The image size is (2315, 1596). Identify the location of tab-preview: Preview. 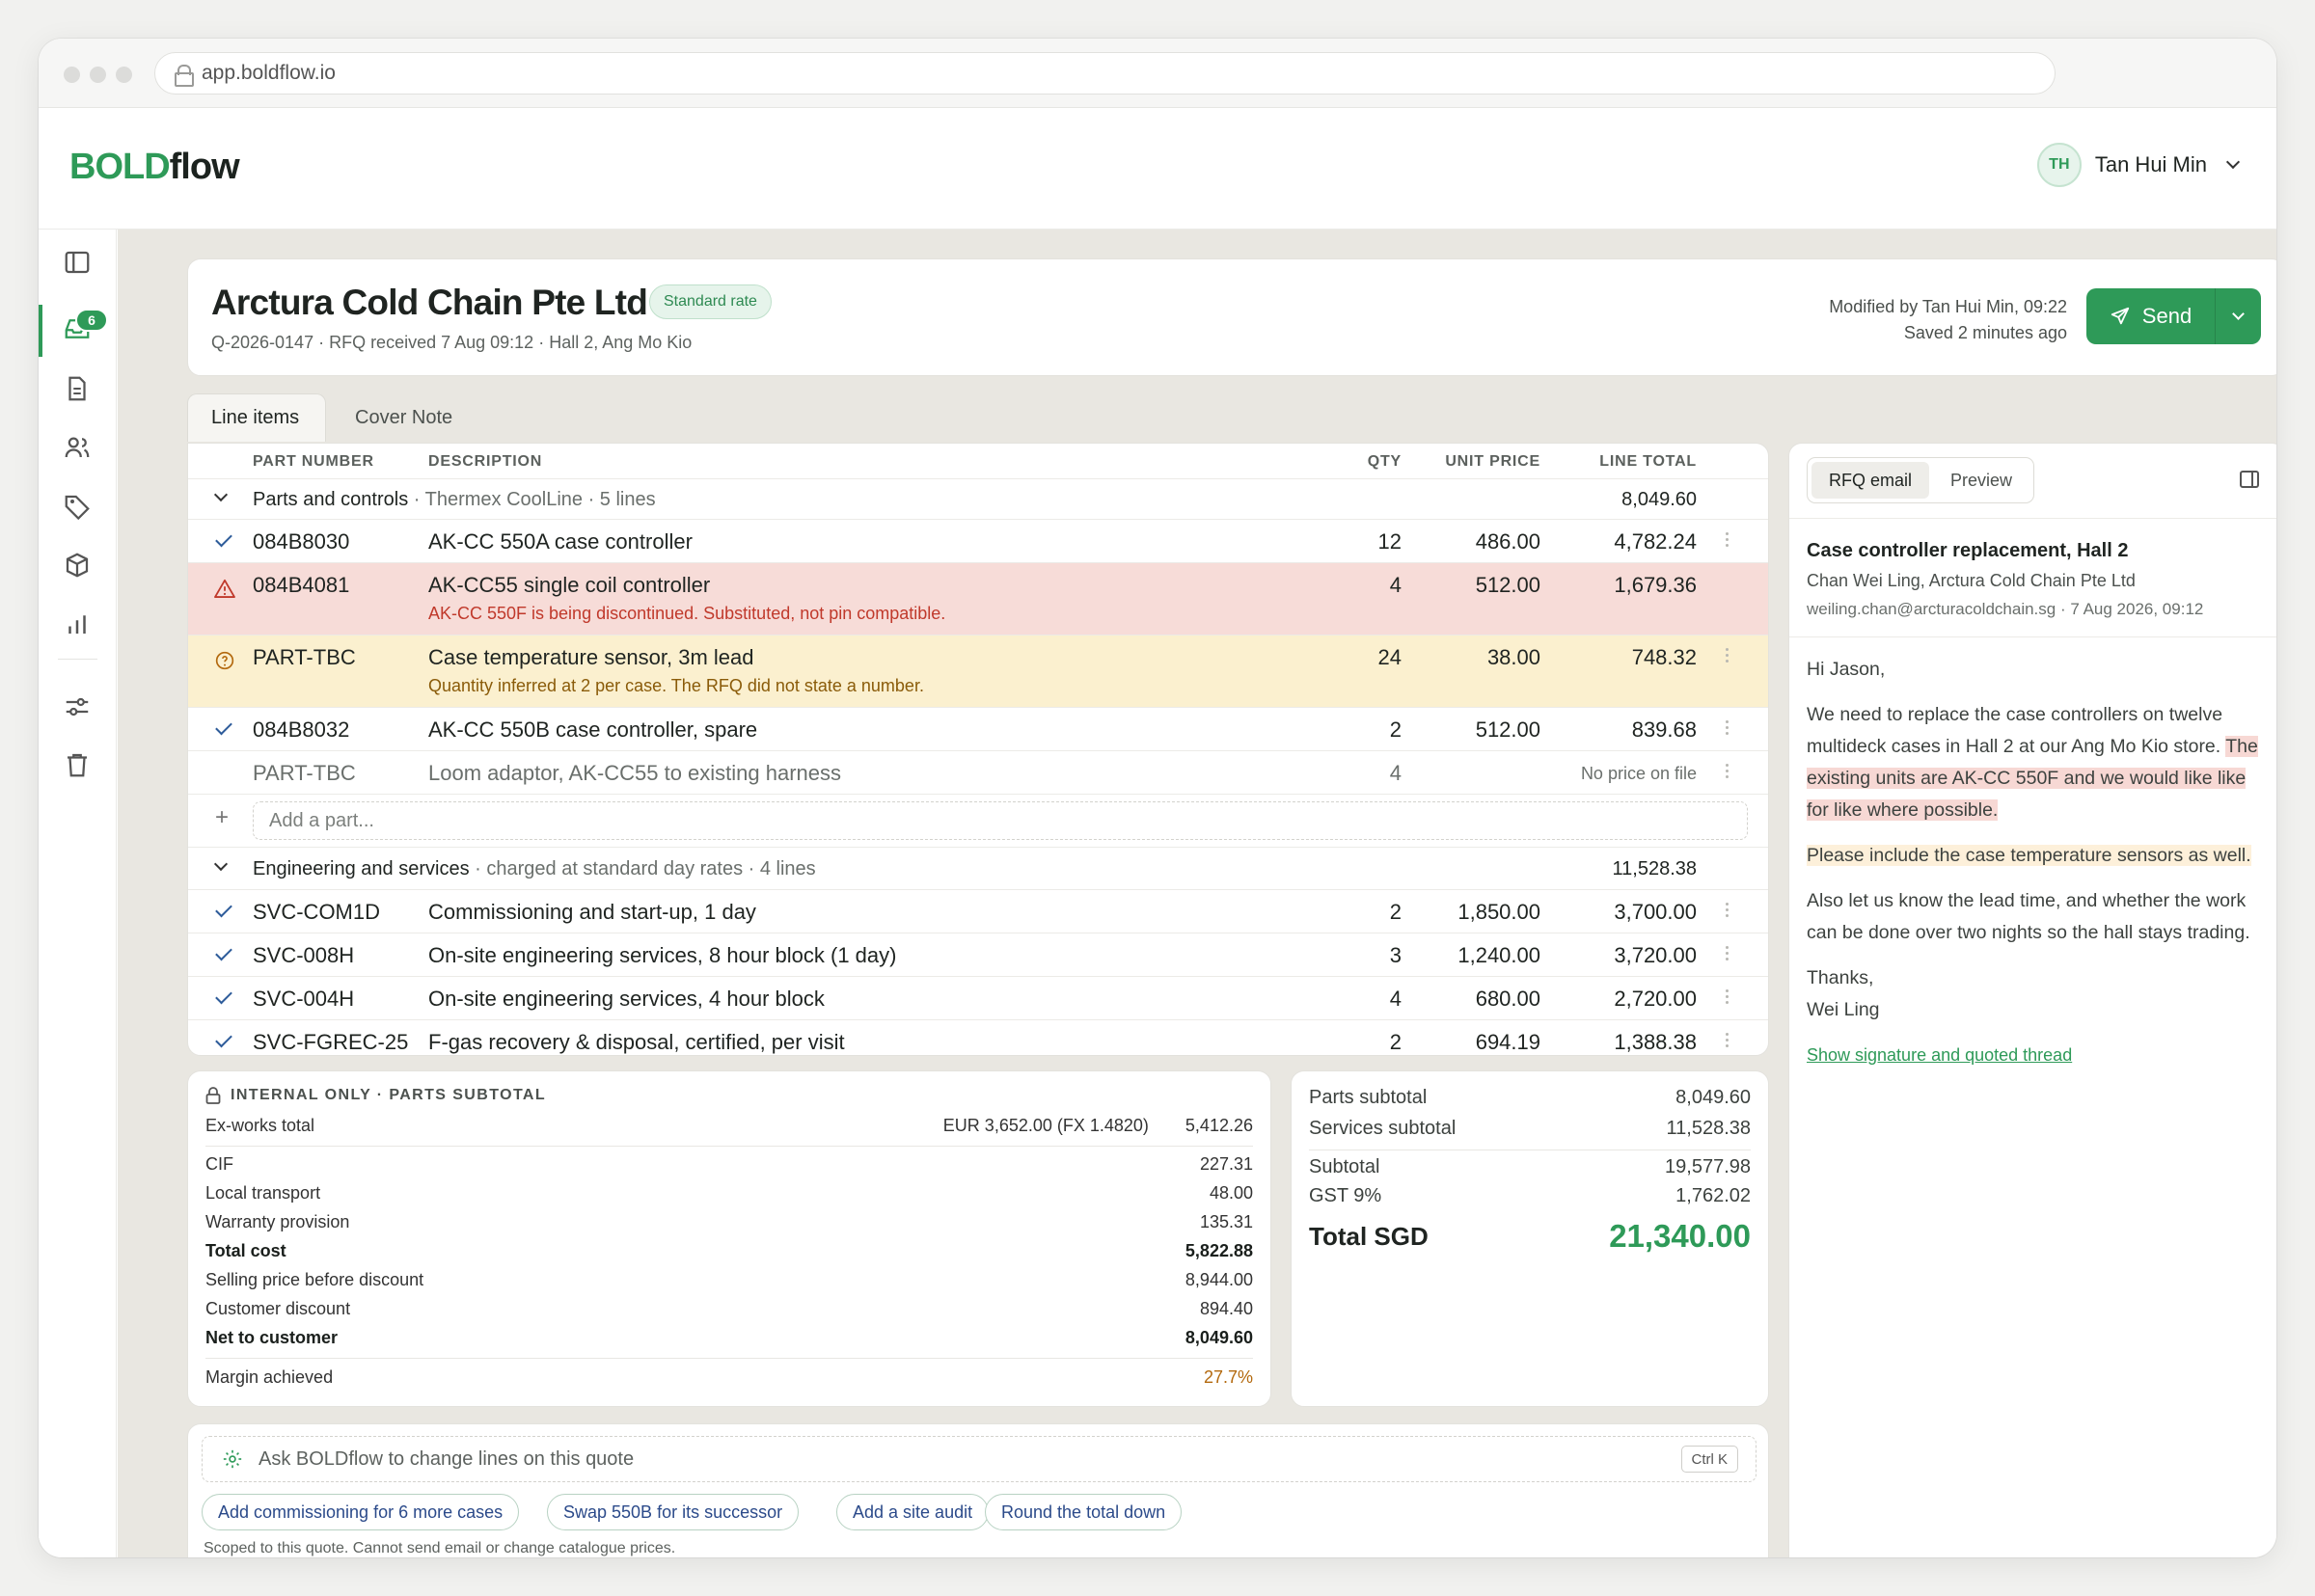
(1981, 481).